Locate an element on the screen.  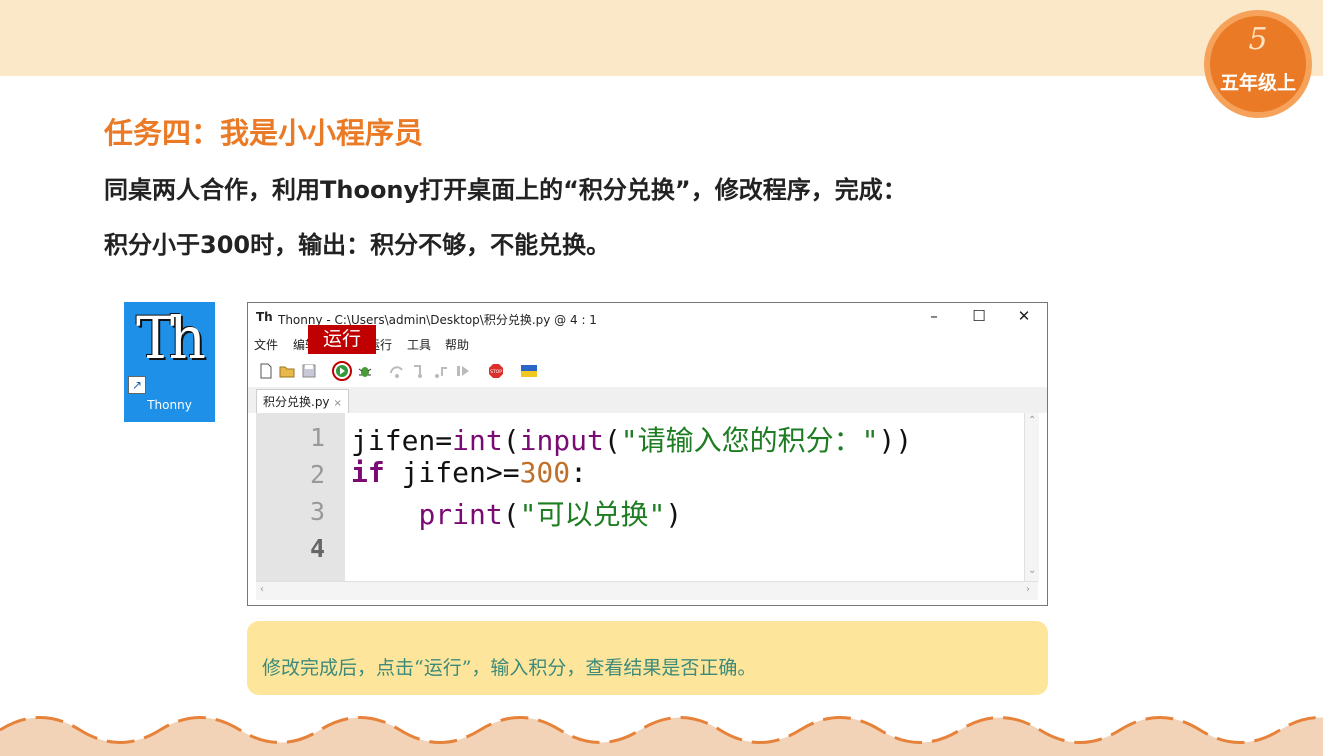
grade-badge-inner: 5 五年级上 is located at coordinates (1258, 64).